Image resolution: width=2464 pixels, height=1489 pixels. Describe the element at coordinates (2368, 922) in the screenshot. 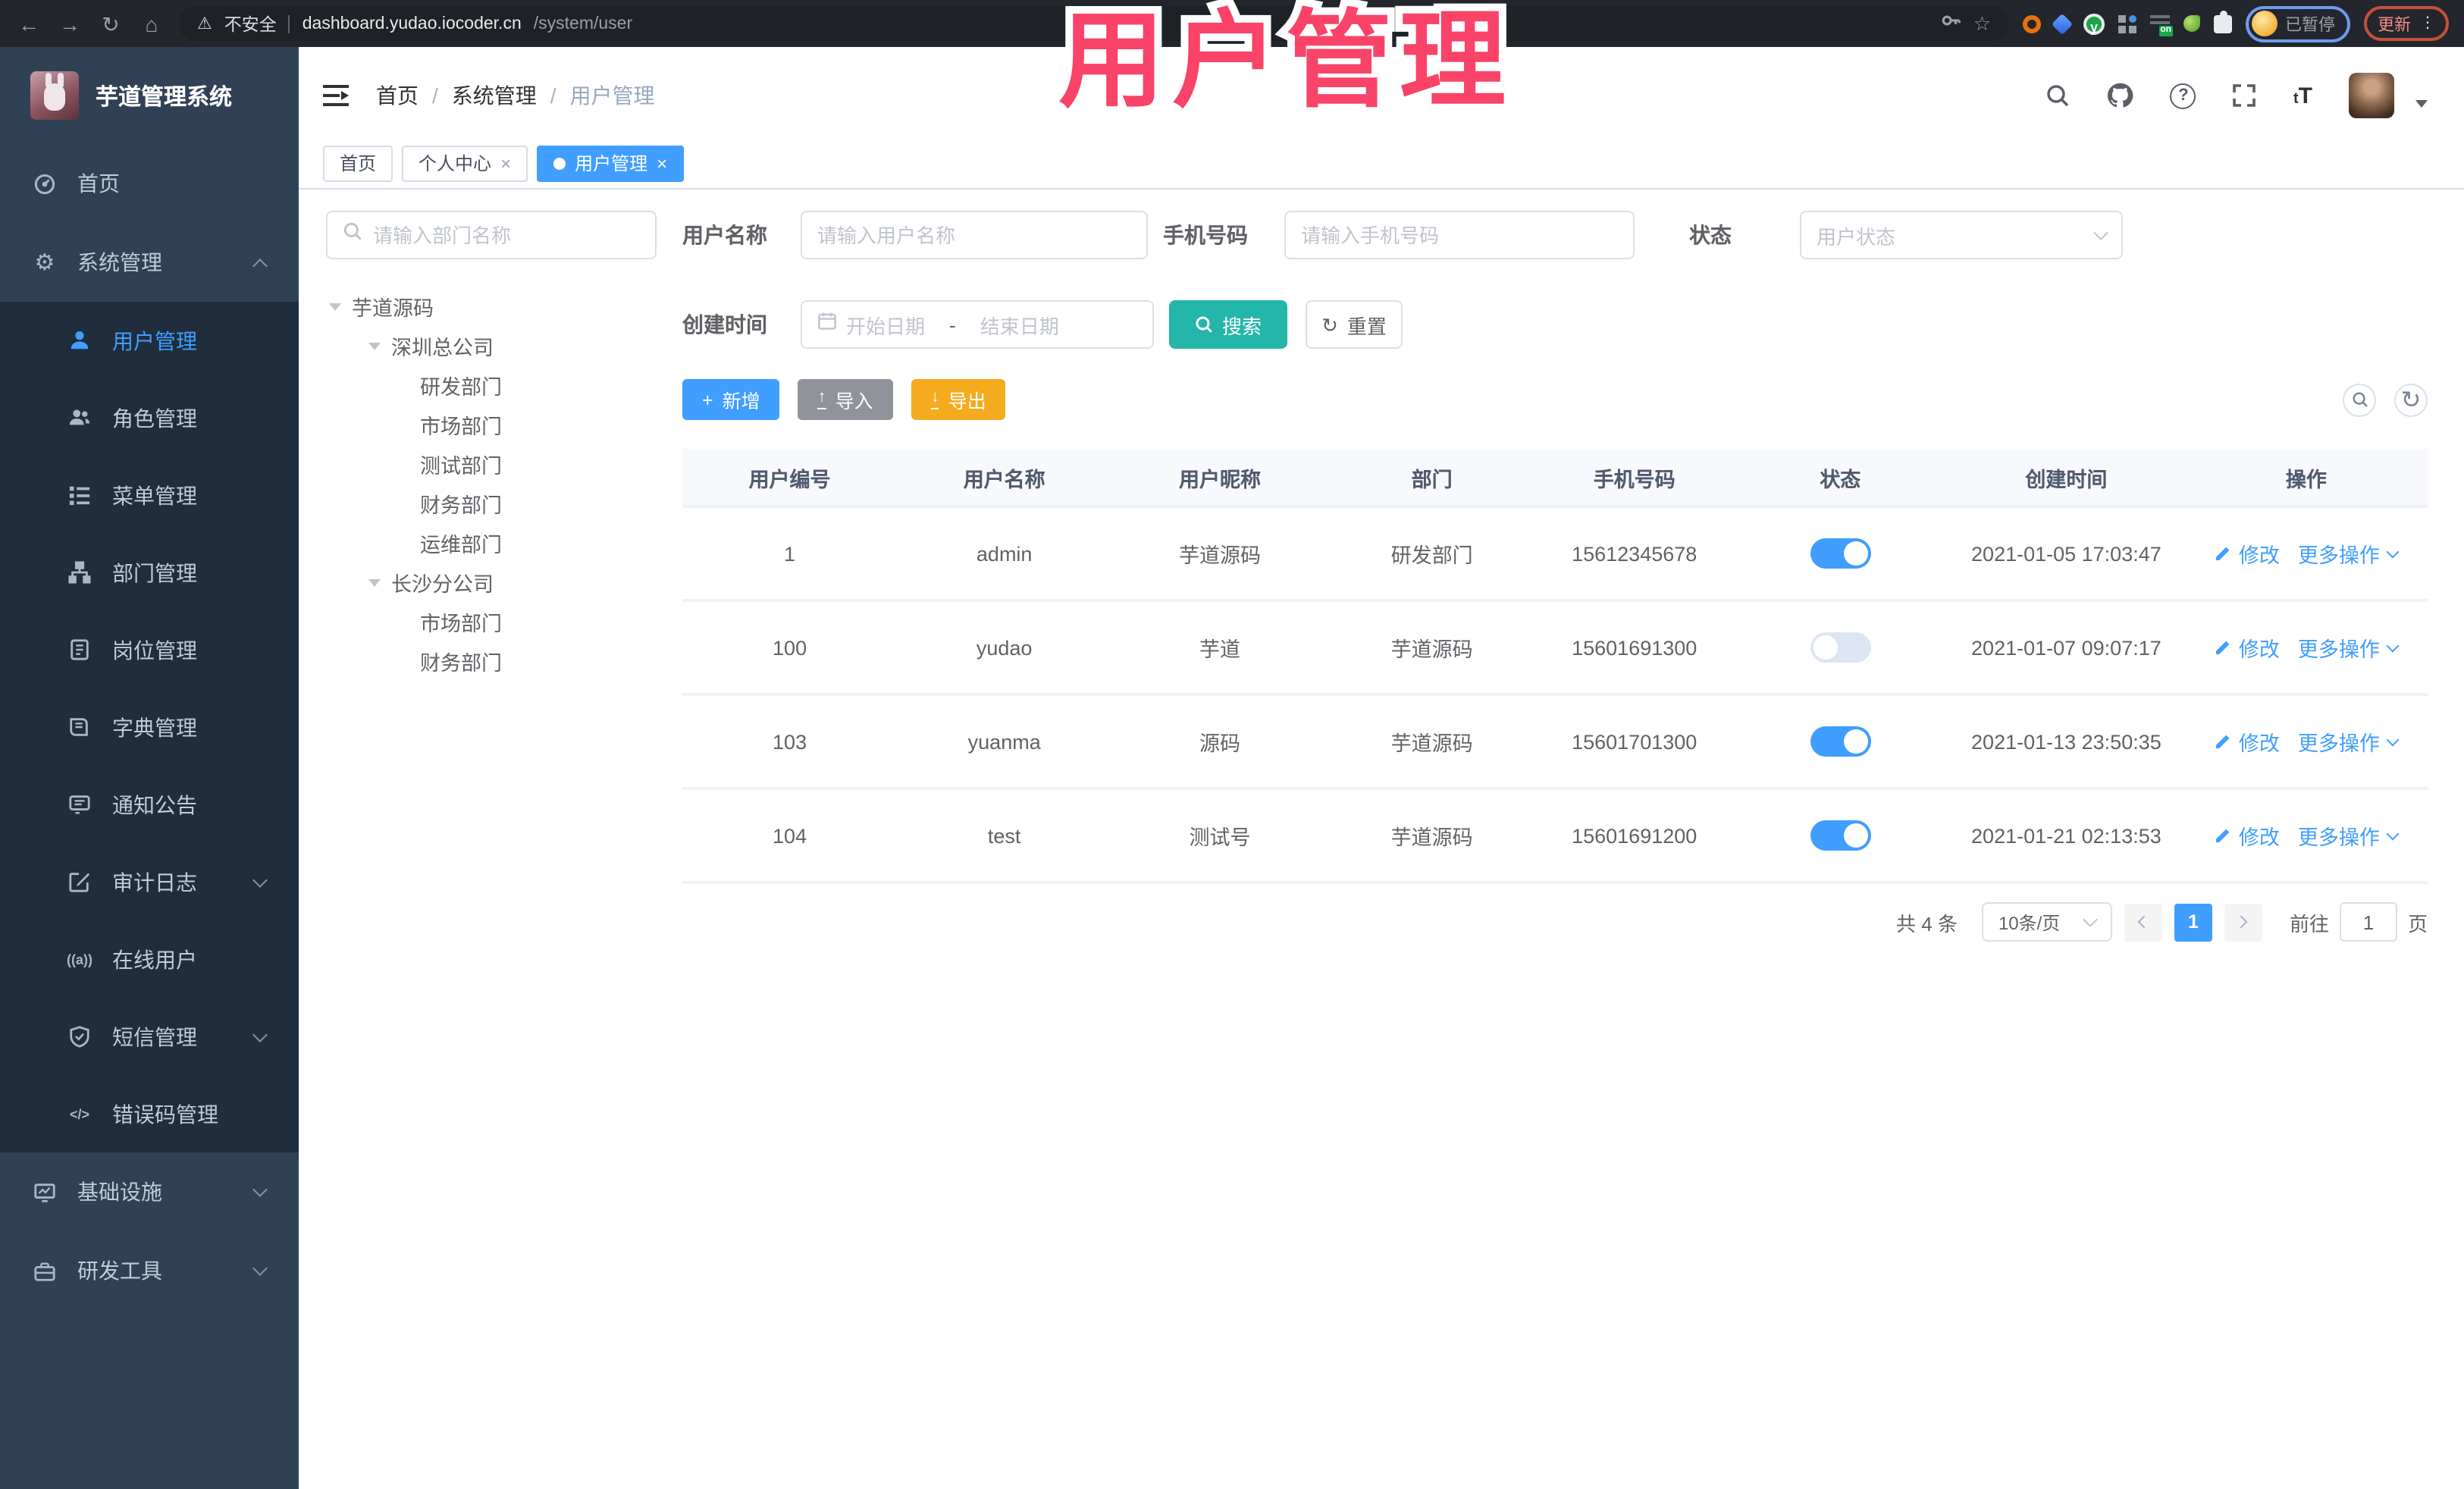

I see `goto-page-input` at that location.